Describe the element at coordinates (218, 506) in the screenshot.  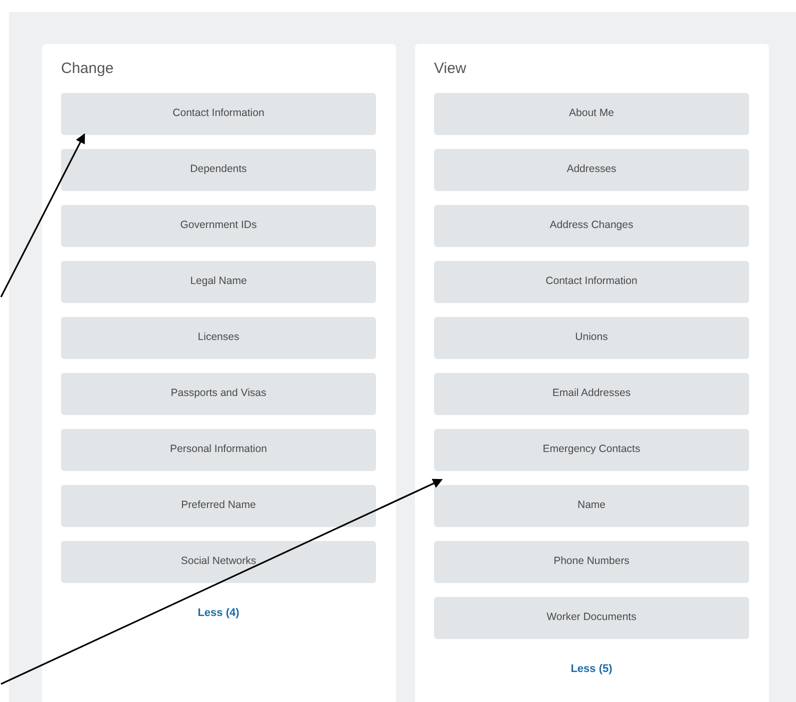
I see `action-button: Preferred Name` at that location.